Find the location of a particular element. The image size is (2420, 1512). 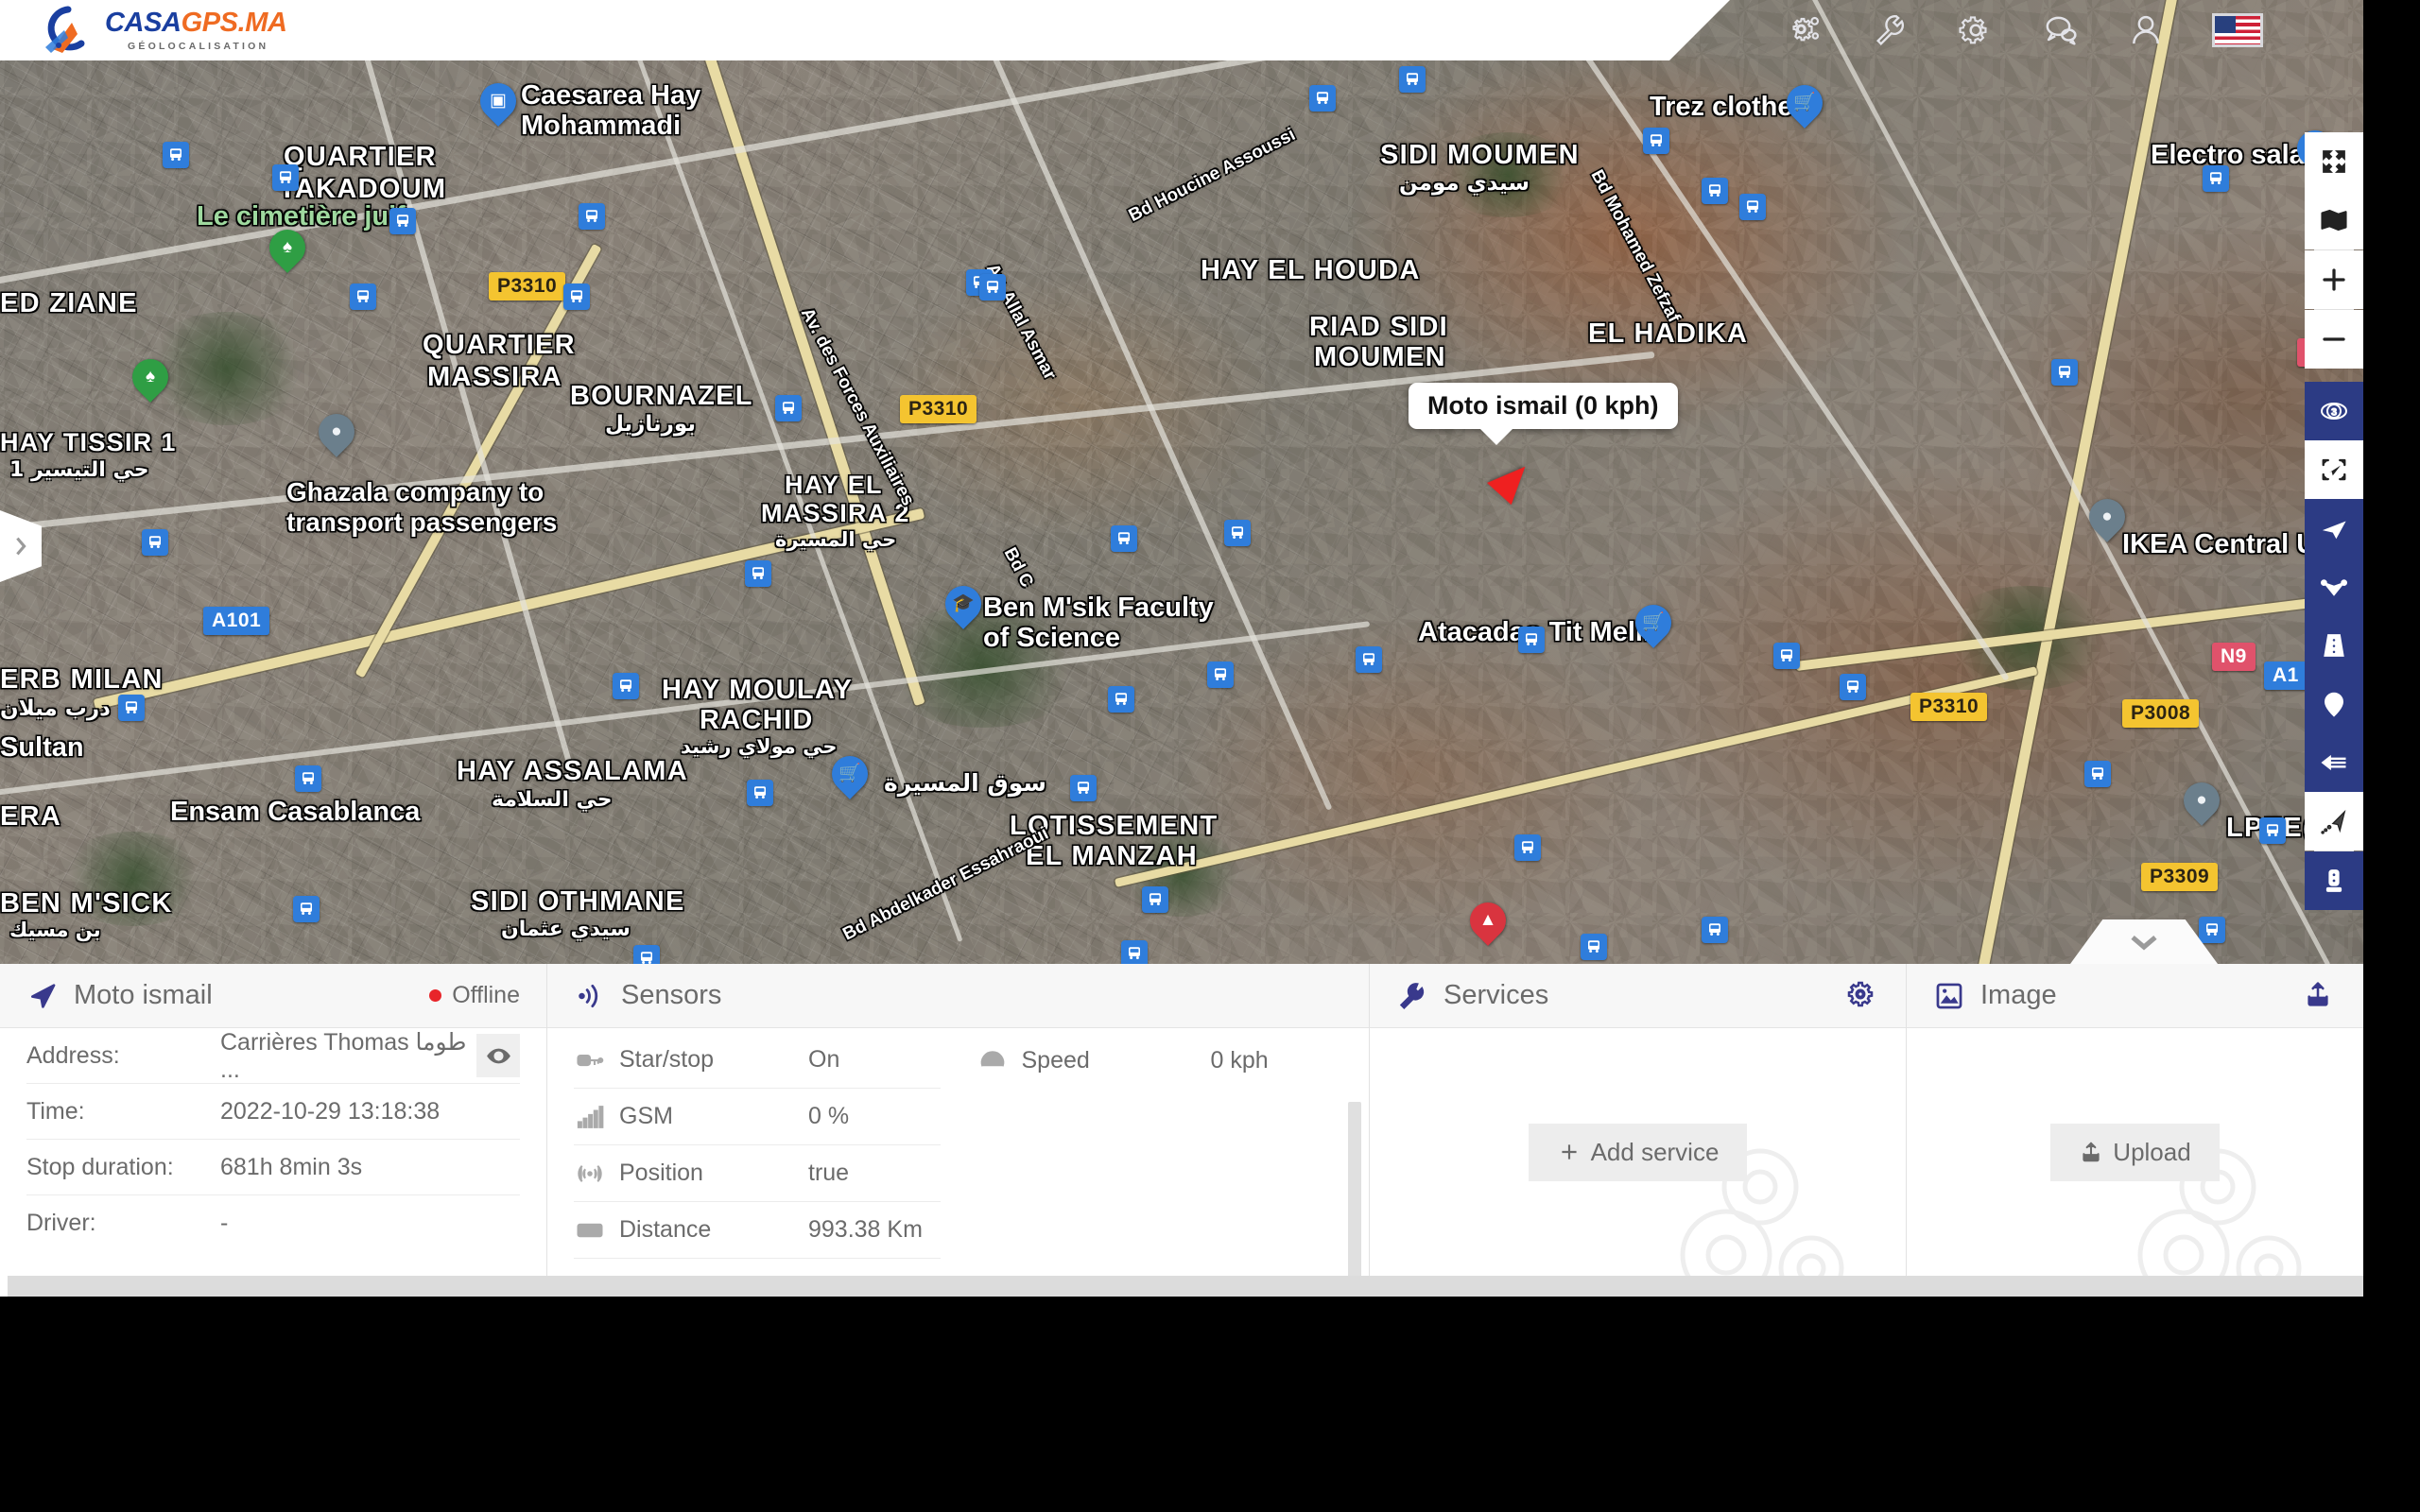

services-settings-button is located at coordinates (1862, 996).